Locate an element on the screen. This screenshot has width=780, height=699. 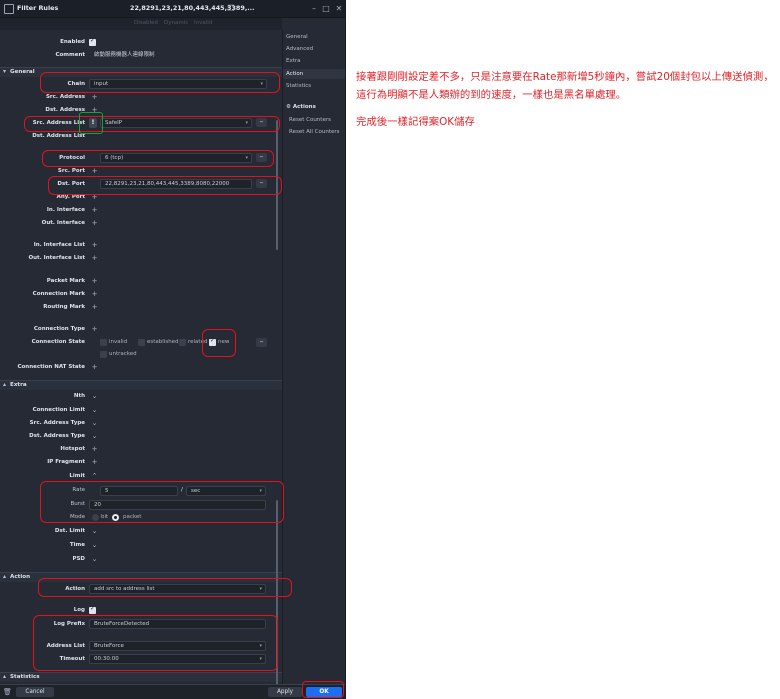
routing-mark-label: Routing Mark is located at coordinates (64, 307).